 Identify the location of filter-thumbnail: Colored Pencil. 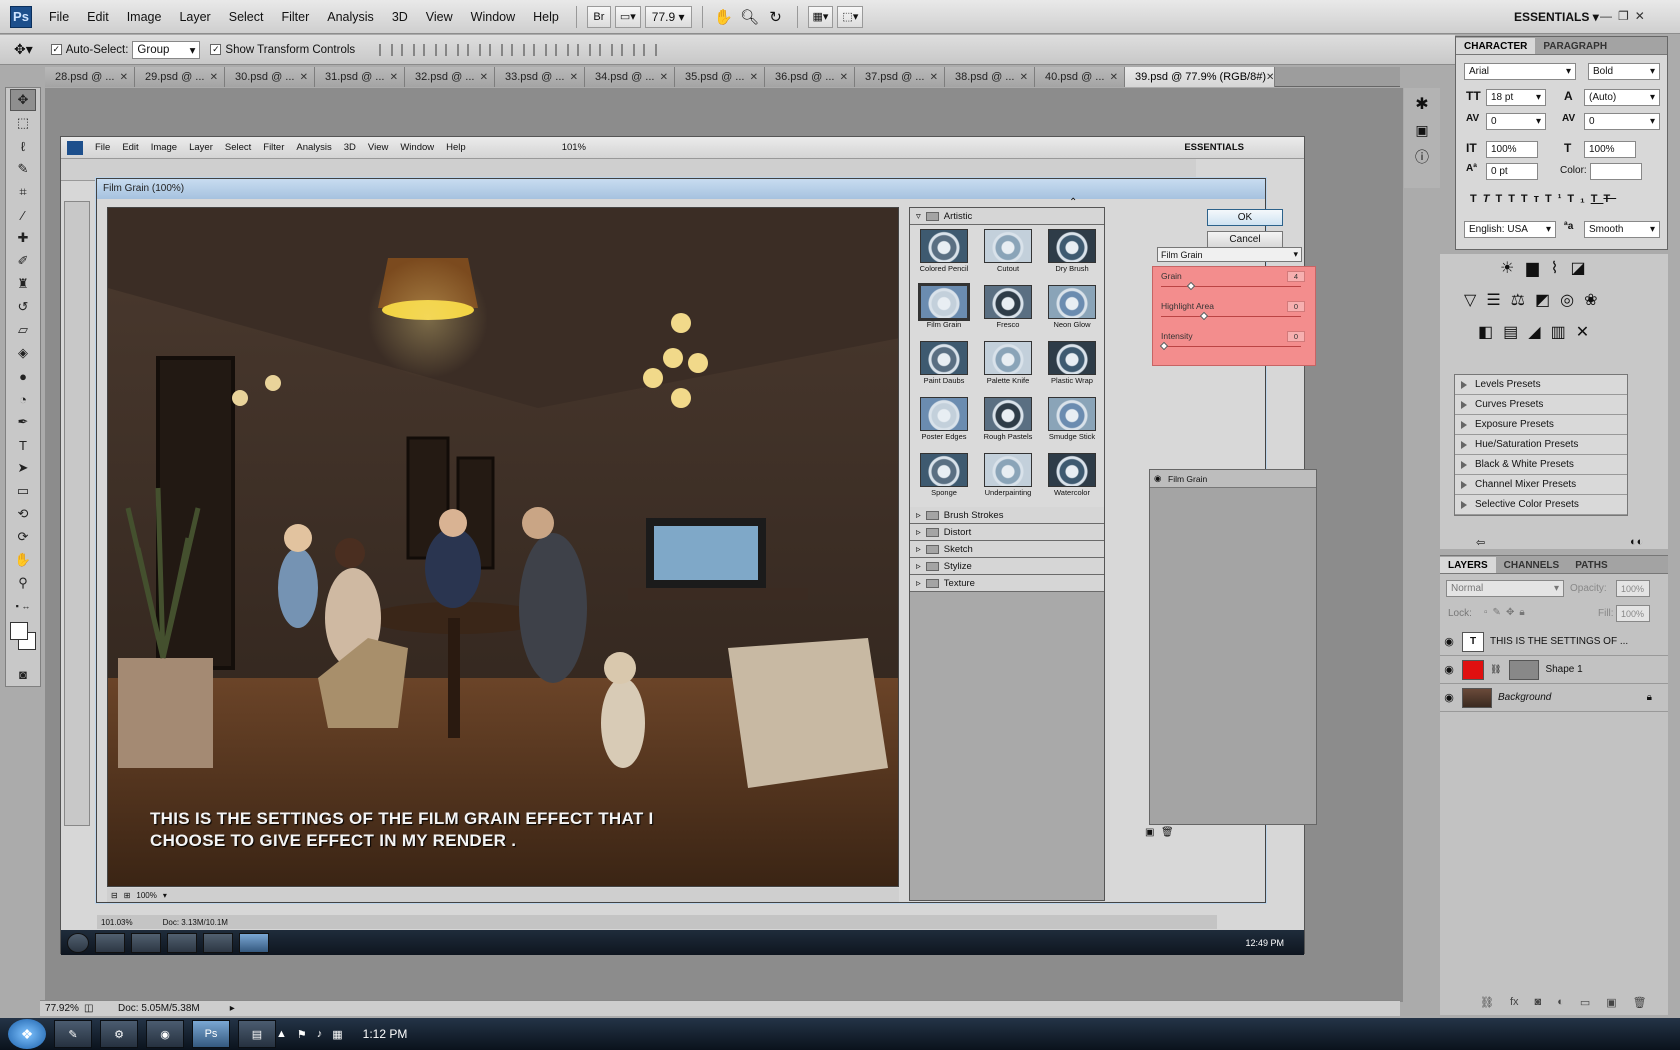
(944, 254).